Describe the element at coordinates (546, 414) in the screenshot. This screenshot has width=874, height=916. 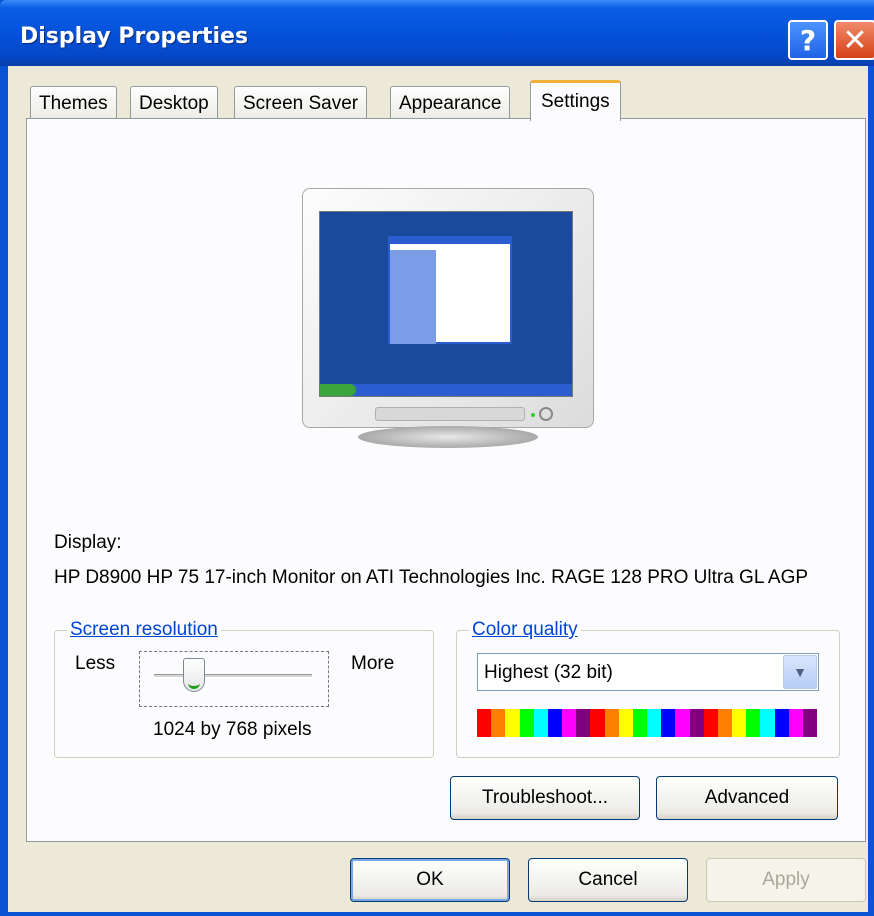
I see `power-button-icon` at that location.